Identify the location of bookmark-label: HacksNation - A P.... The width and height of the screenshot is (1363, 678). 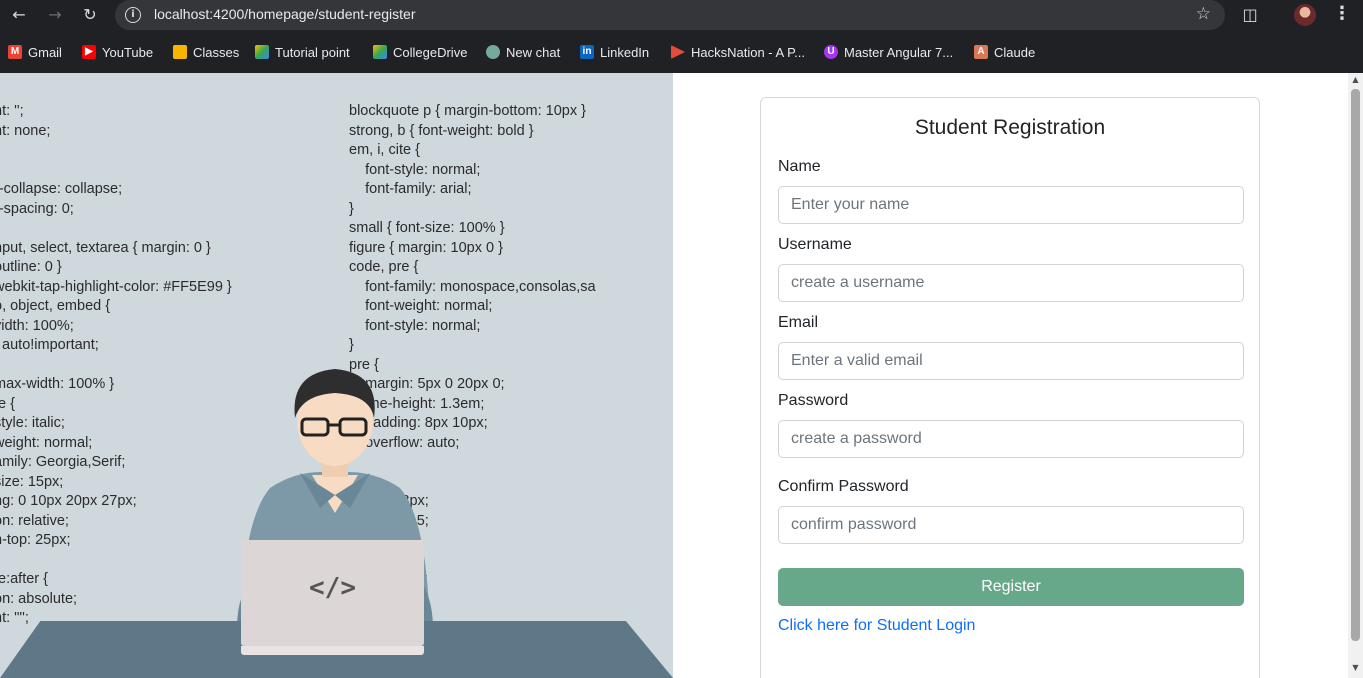
(748, 52).